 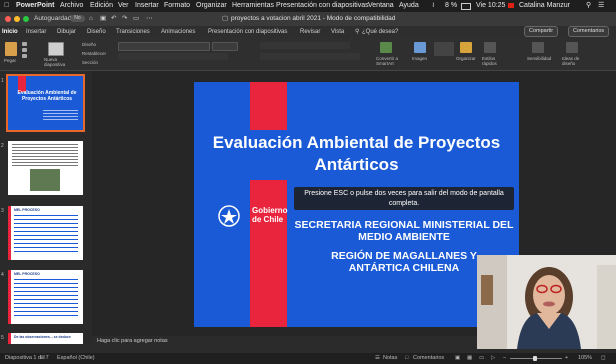 I want to click on slide-sorter-icon: ▦, so click(x=469, y=358).